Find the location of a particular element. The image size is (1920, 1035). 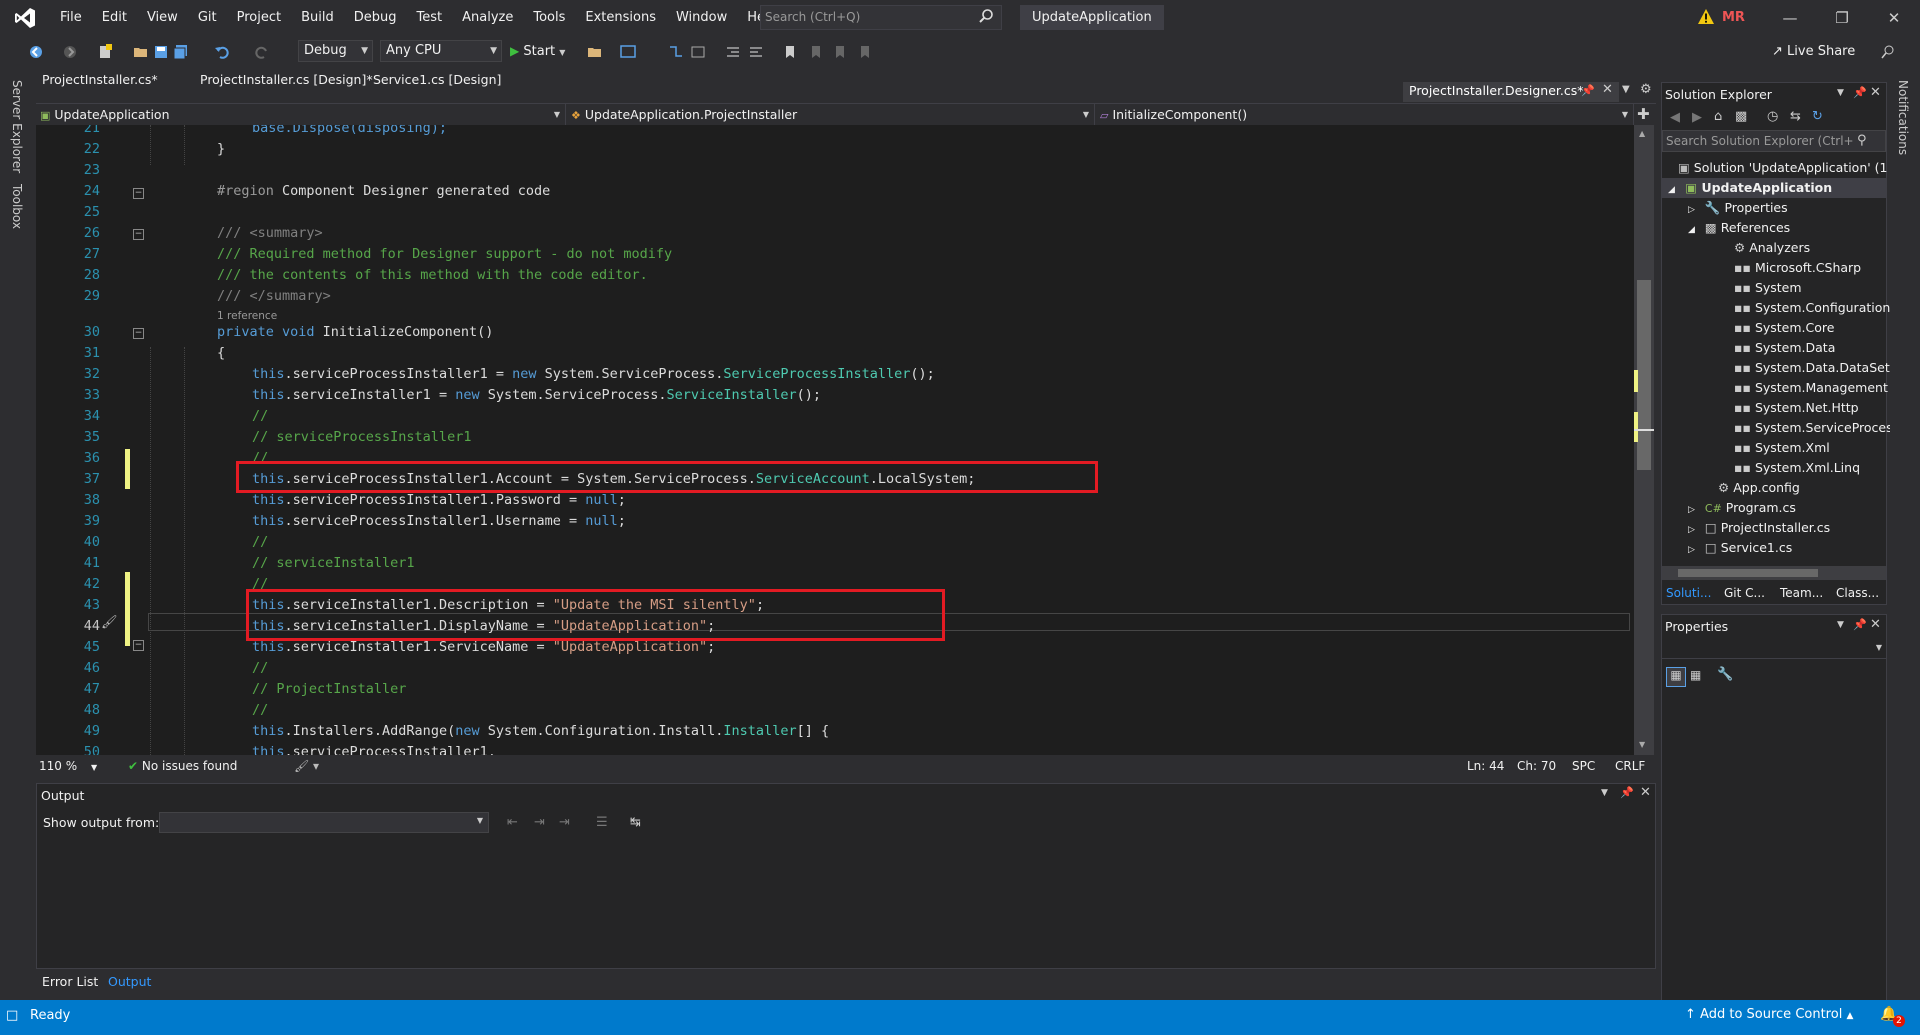

editor-scrollbar: ▲ ▼ is located at coordinates (1644, 440).